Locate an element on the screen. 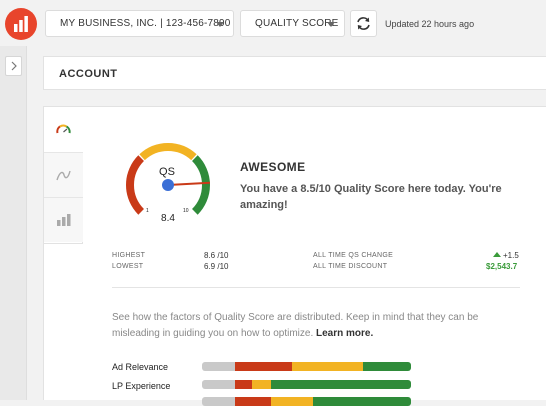 The width and height of the screenshot is (546, 406). quality-score-gauge: QS 1 10 8.4 is located at coordinates (170, 182).